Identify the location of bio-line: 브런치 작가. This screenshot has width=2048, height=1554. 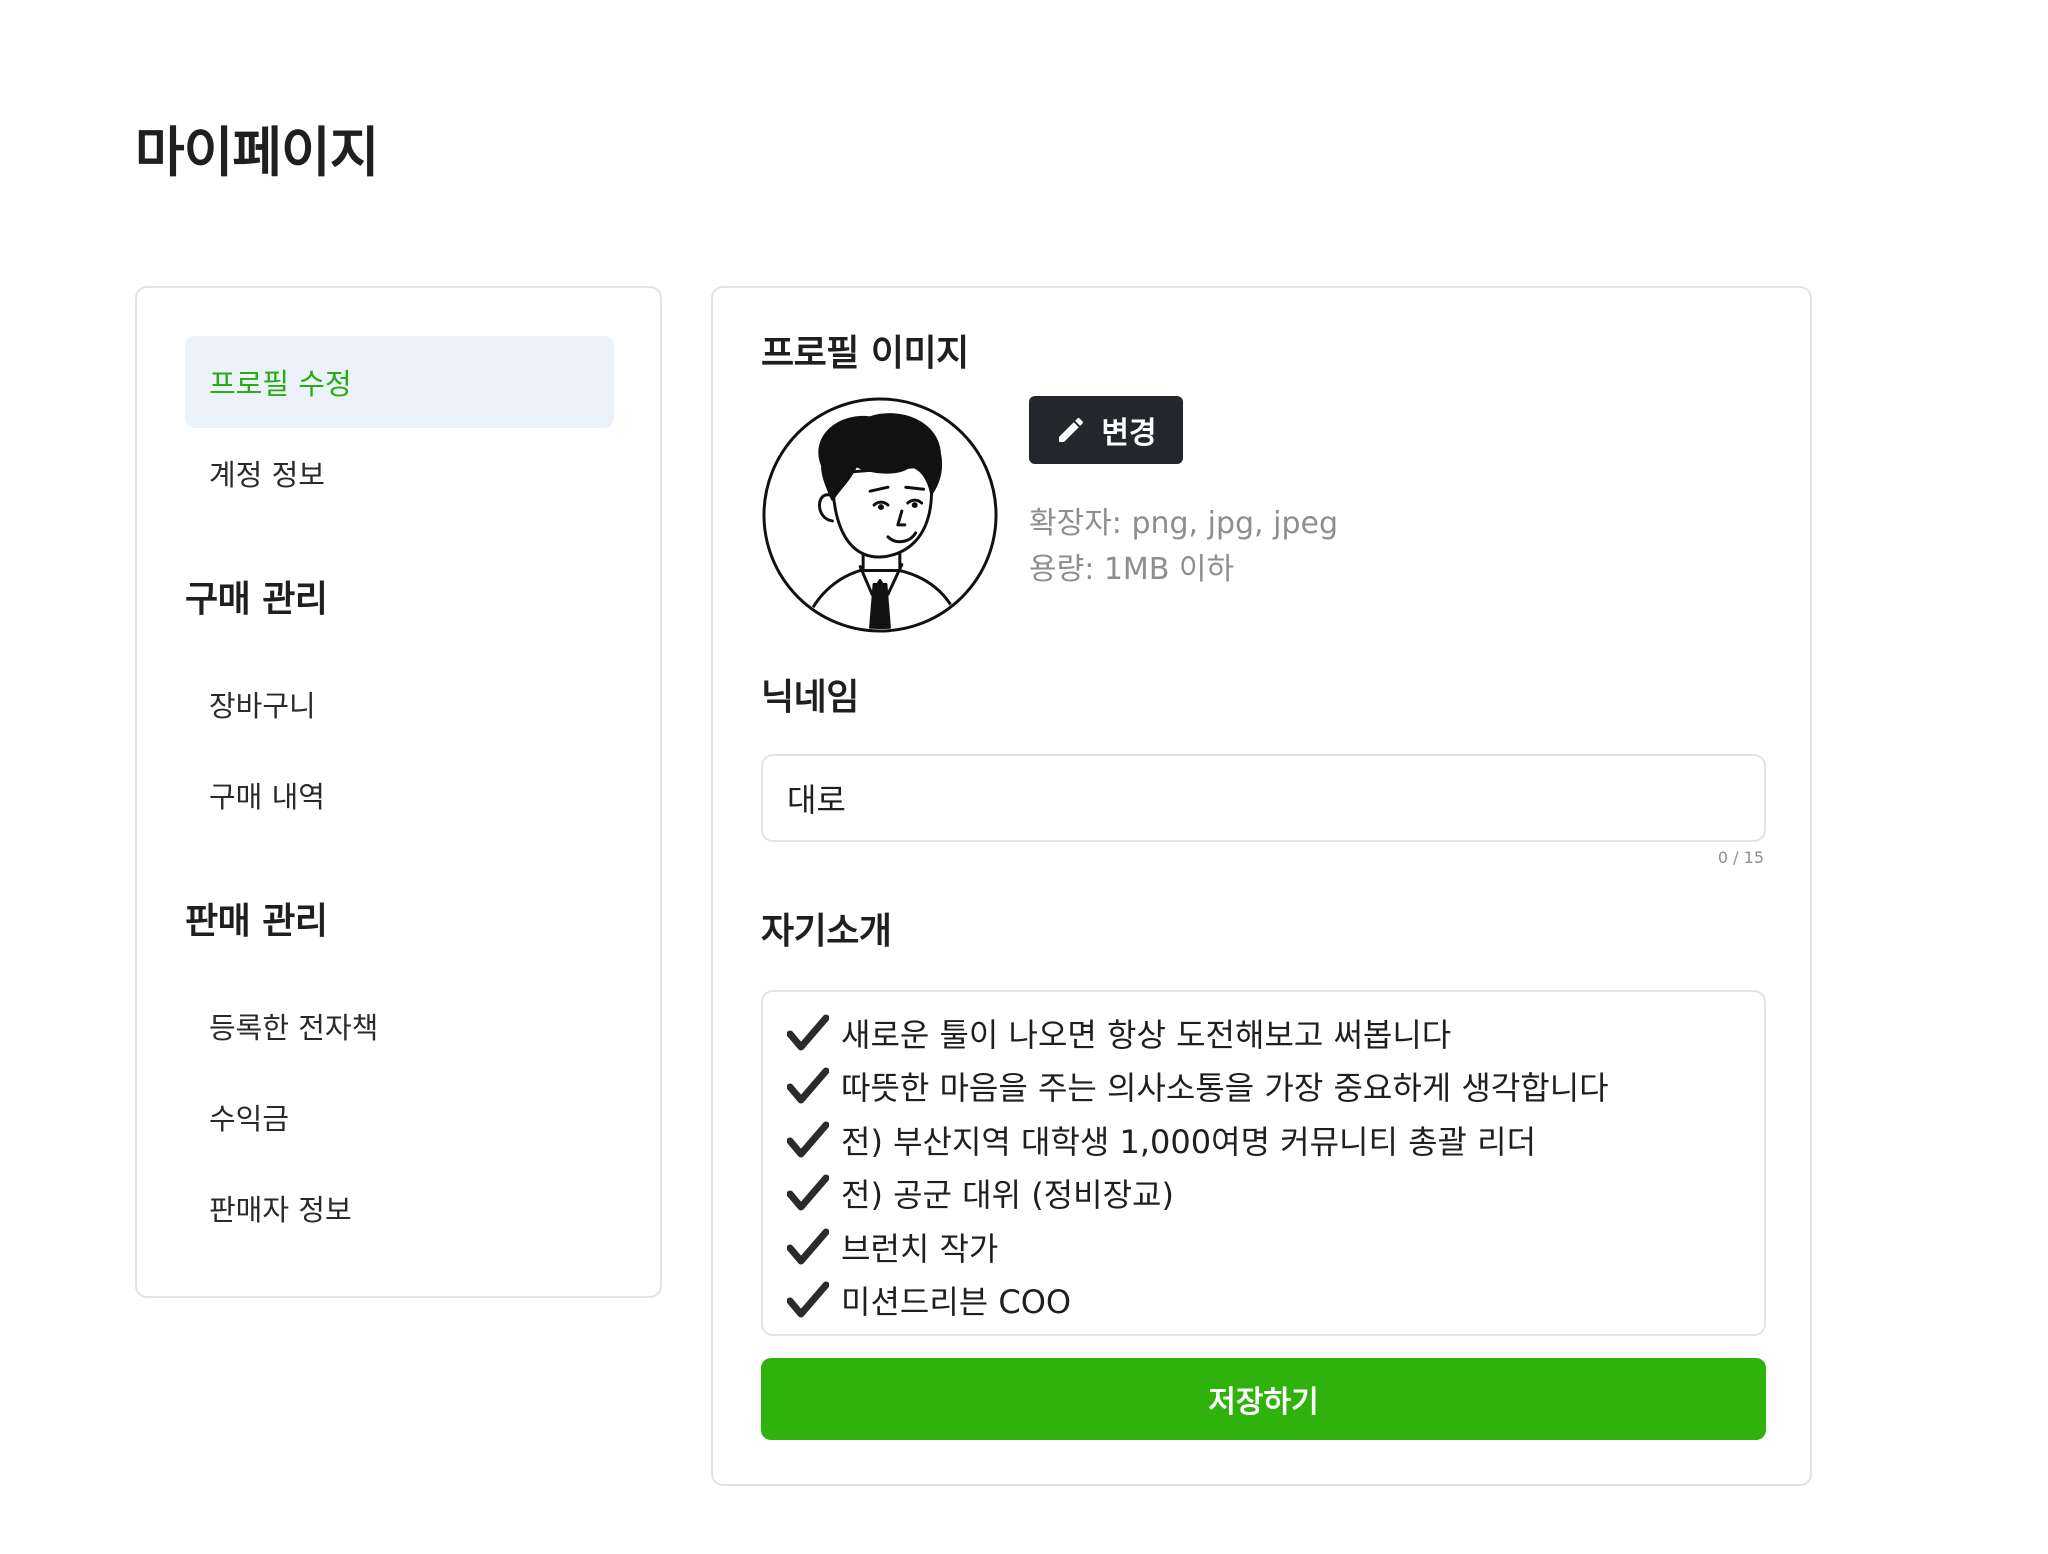
(1275, 1247).